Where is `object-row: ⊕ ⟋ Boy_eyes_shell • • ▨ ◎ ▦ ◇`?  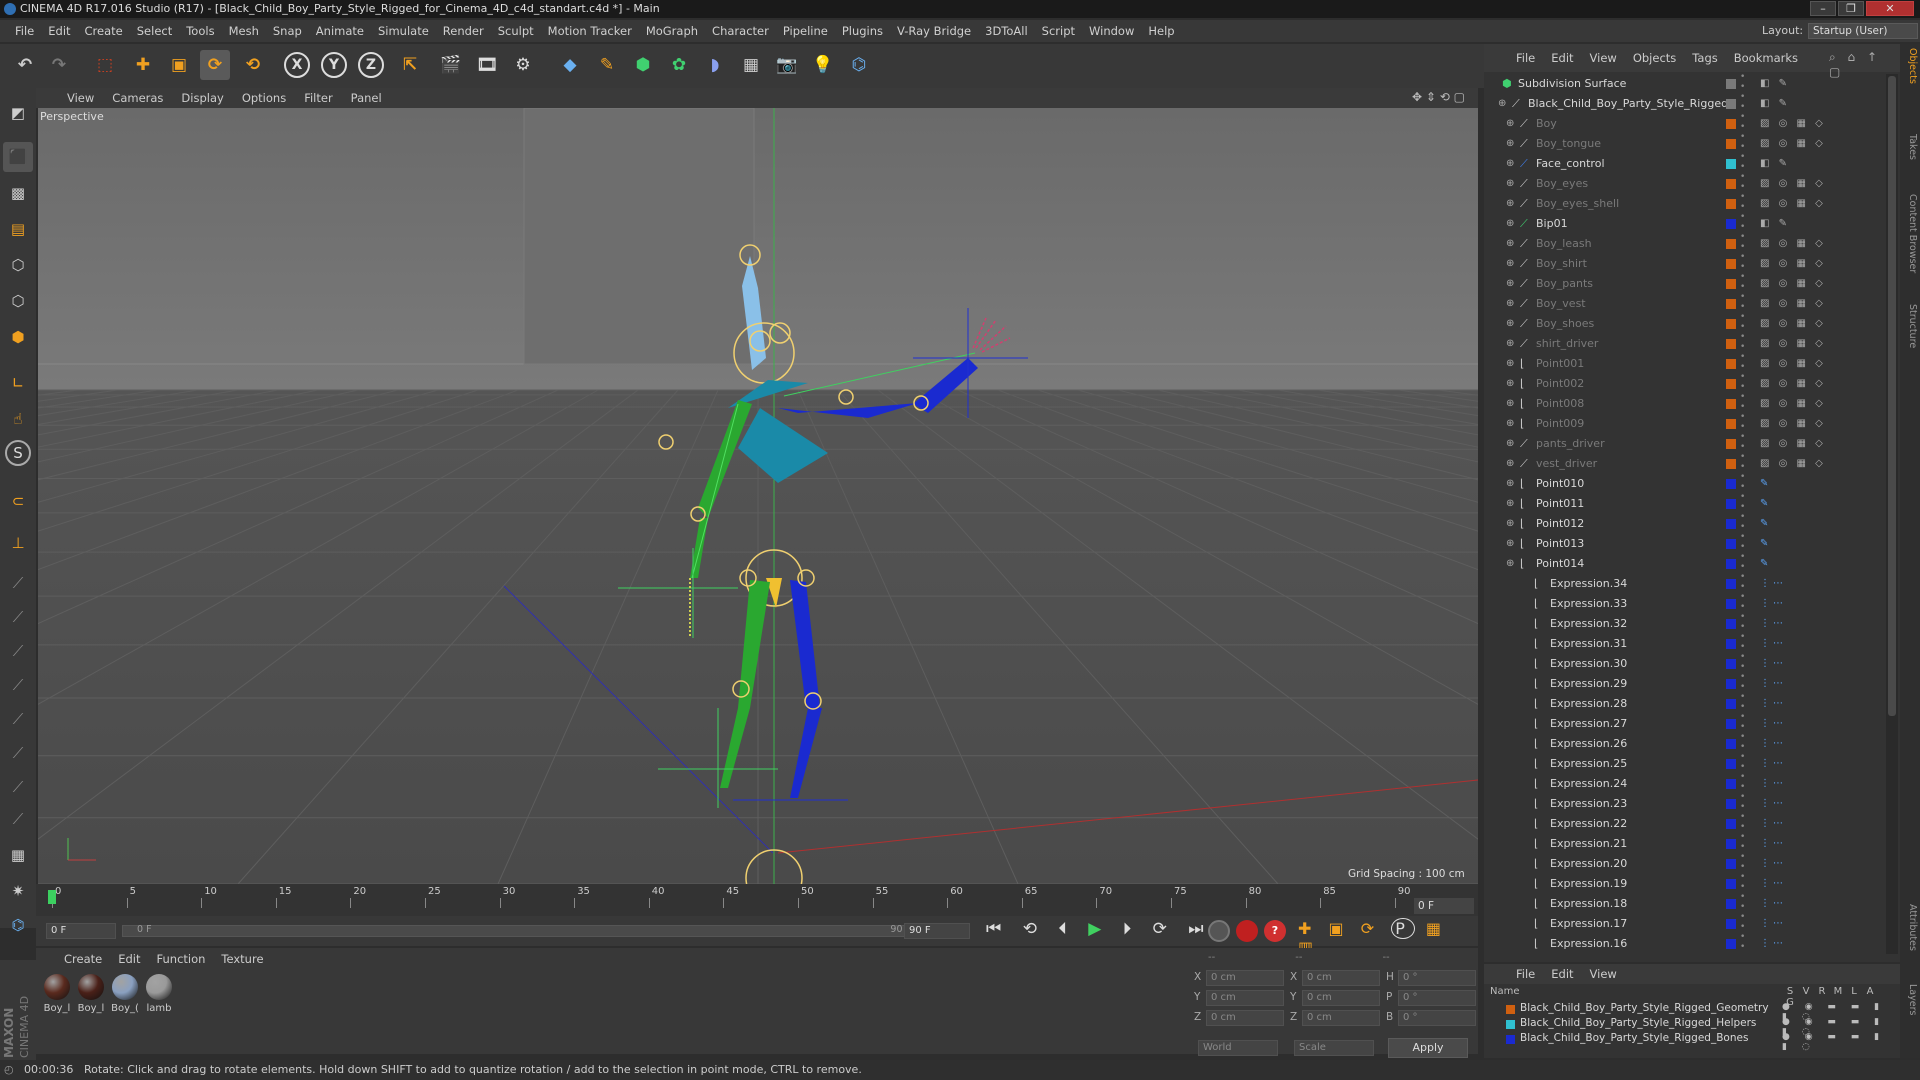 object-row: ⊕ ⟋ Boy_eyes_shell • • ▨ ◎ ▦ ◇ is located at coordinates (1684, 203).